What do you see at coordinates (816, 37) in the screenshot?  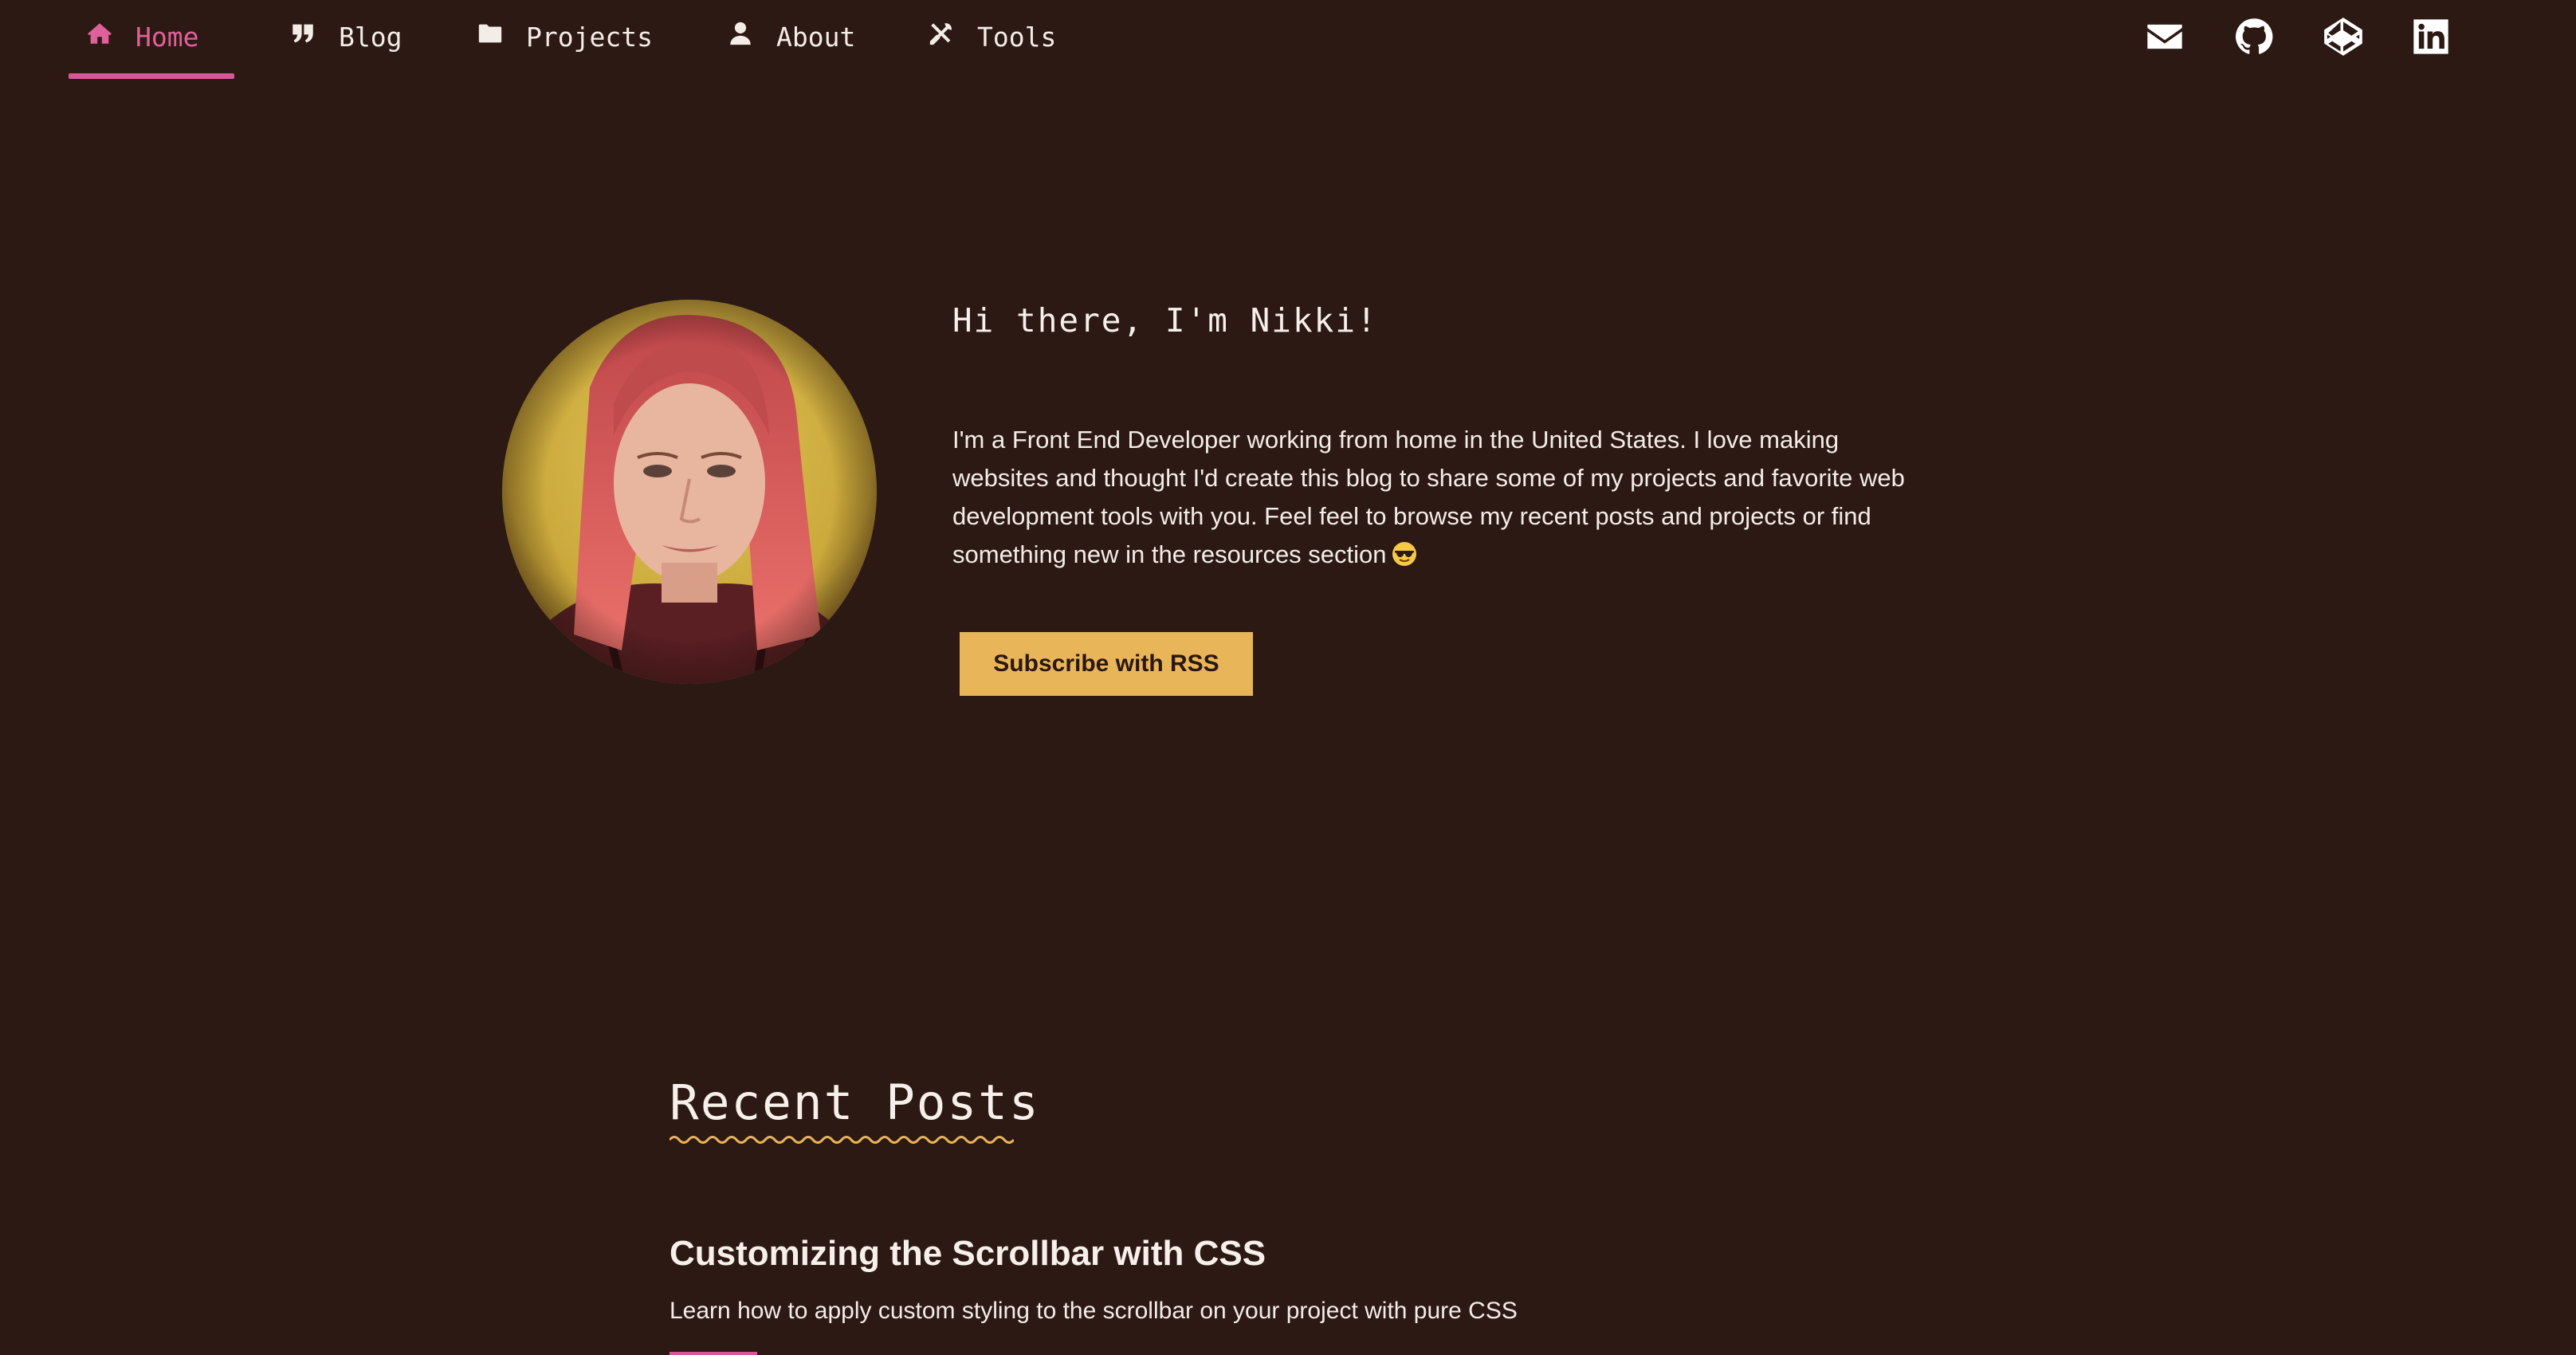 I see `nav-about-label: About` at bounding box center [816, 37].